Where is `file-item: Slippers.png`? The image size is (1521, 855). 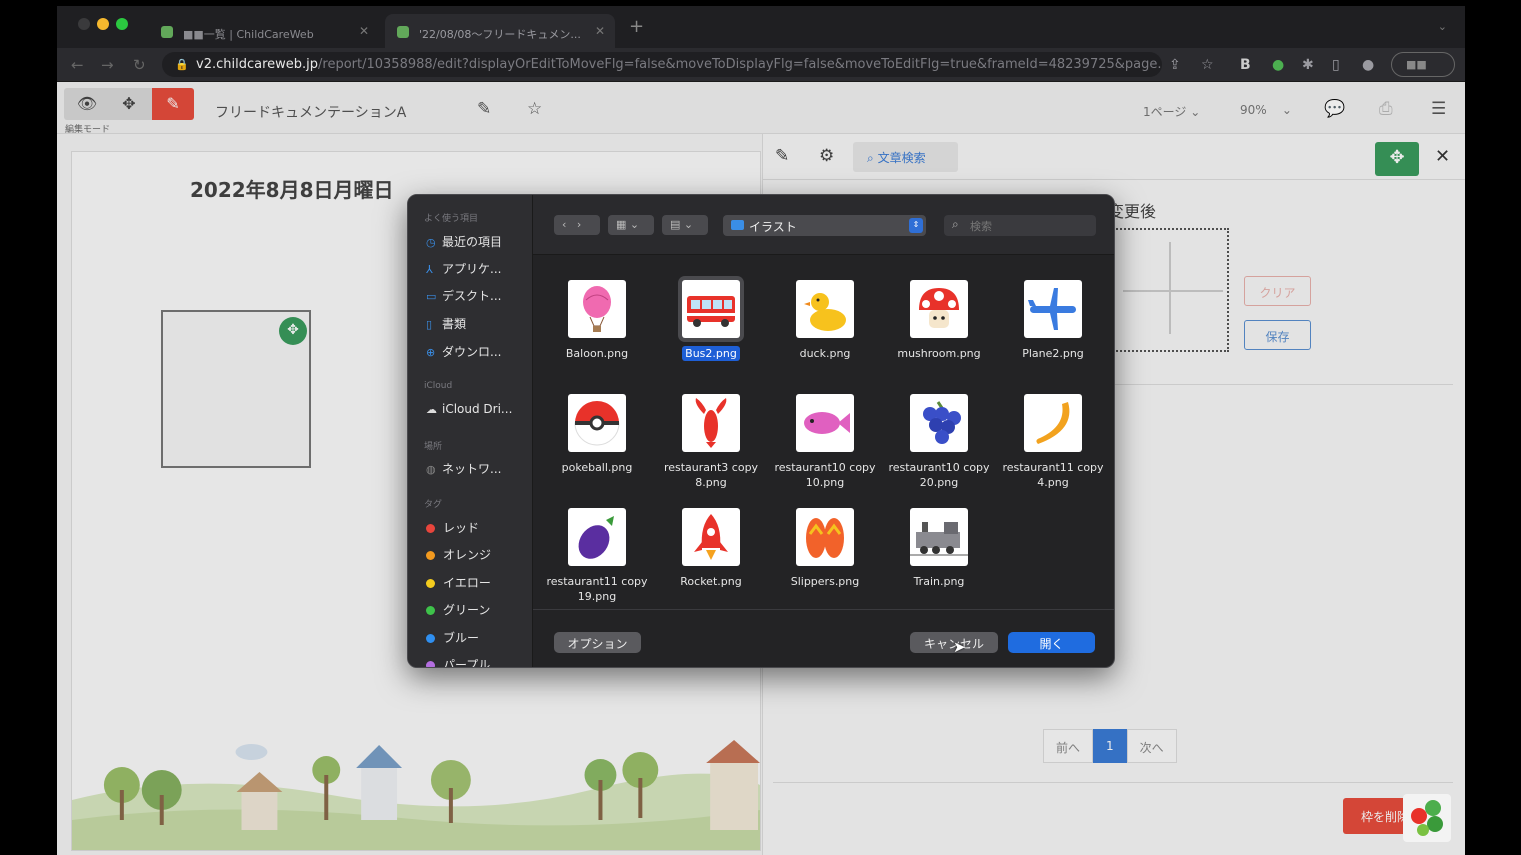
file-item: Slippers.png is located at coordinates (825, 548).